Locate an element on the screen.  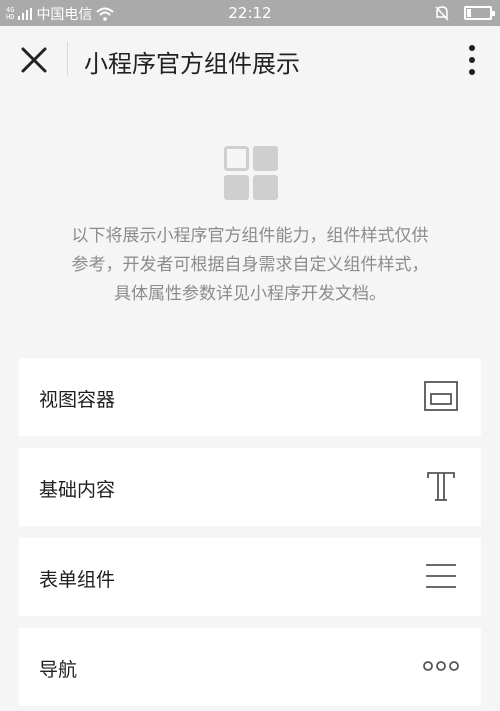
intro-line: 具体属性参数详见小程序开发文档。 is located at coordinates (250, 294).